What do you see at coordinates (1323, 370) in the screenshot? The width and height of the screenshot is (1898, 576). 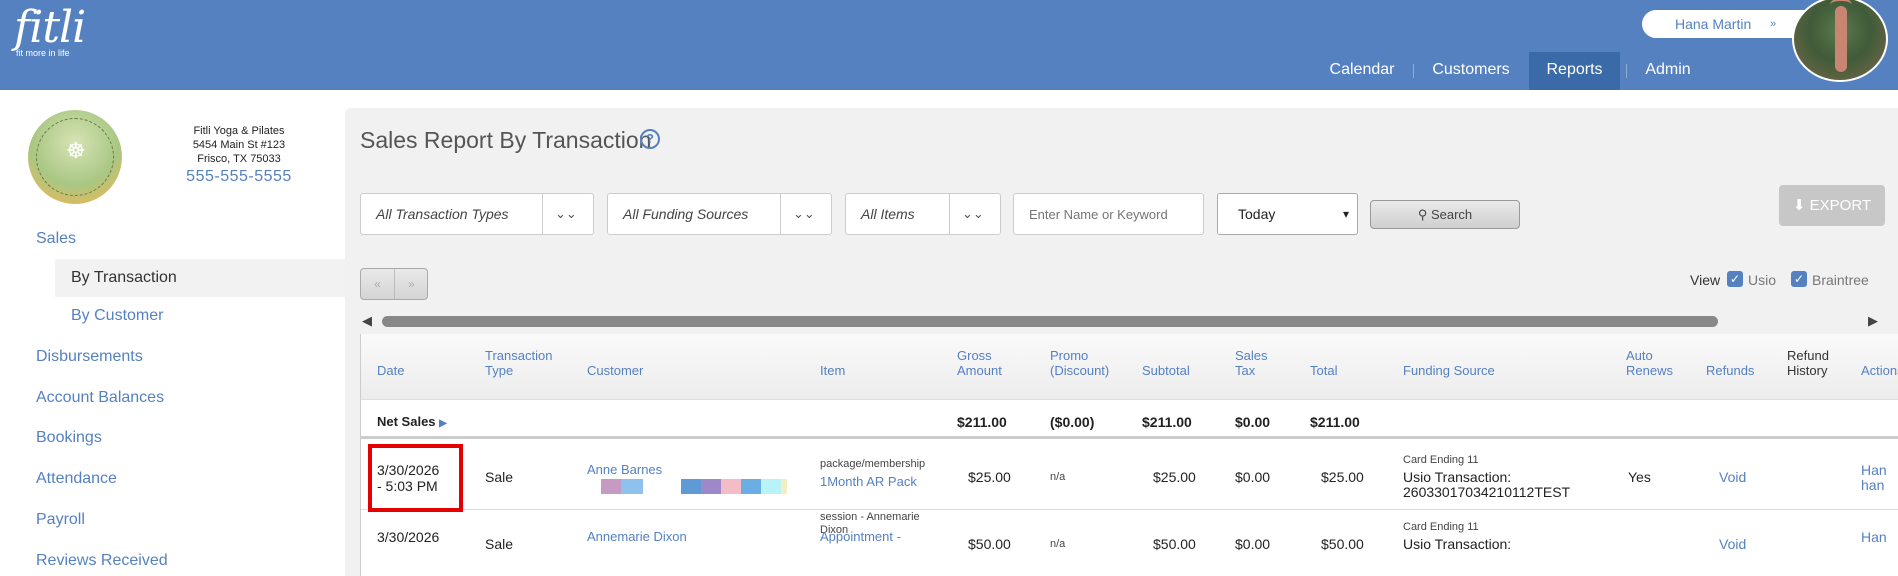 I see `col-total: Total` at bounding box center [1323, 370].